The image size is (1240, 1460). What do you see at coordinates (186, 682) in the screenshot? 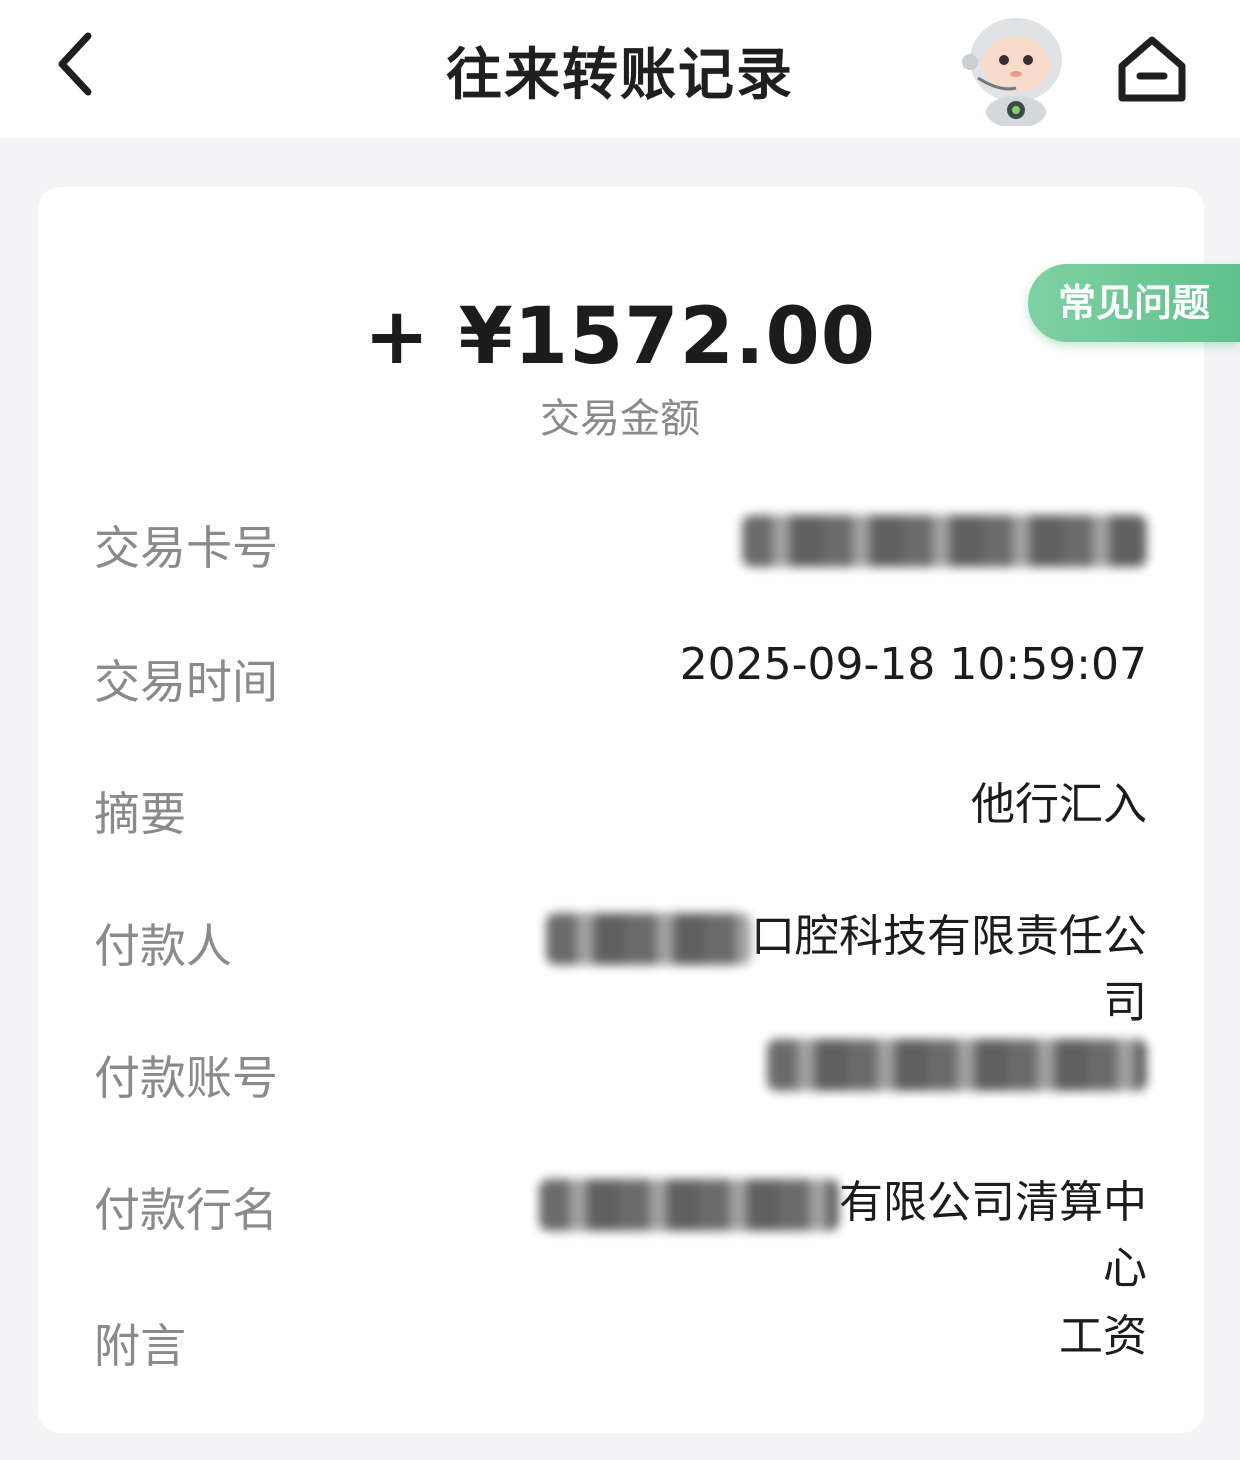
I see `transaction-time-label: 交易时间` at bounding box center [186, 682].